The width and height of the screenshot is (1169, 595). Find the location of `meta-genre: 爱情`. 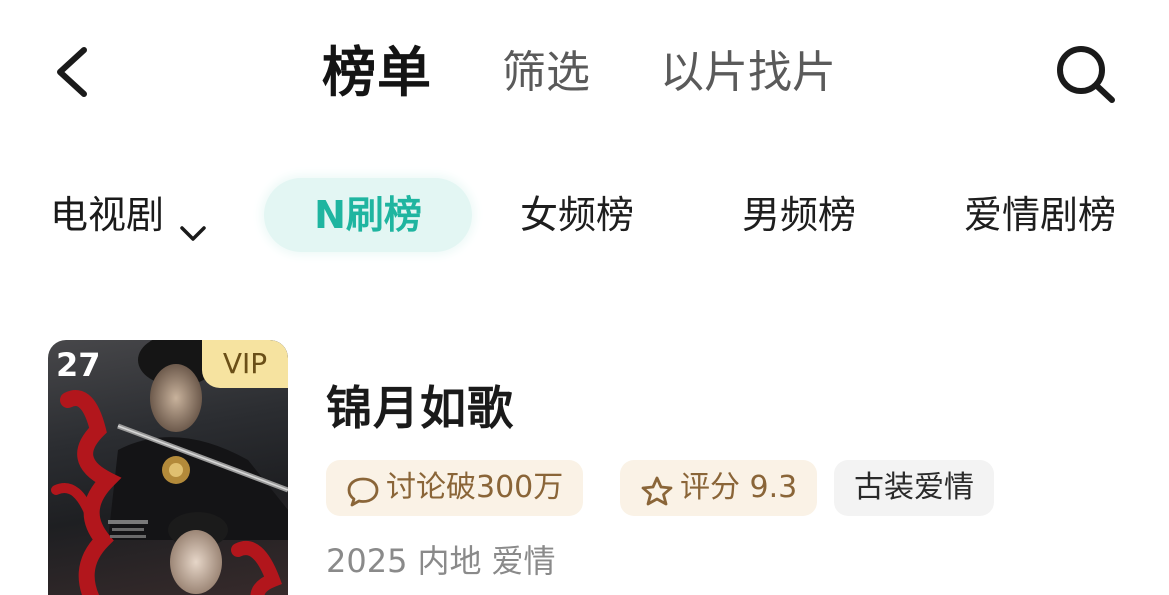

meta-genre: 爱情 is located at coordinates (523, 561).